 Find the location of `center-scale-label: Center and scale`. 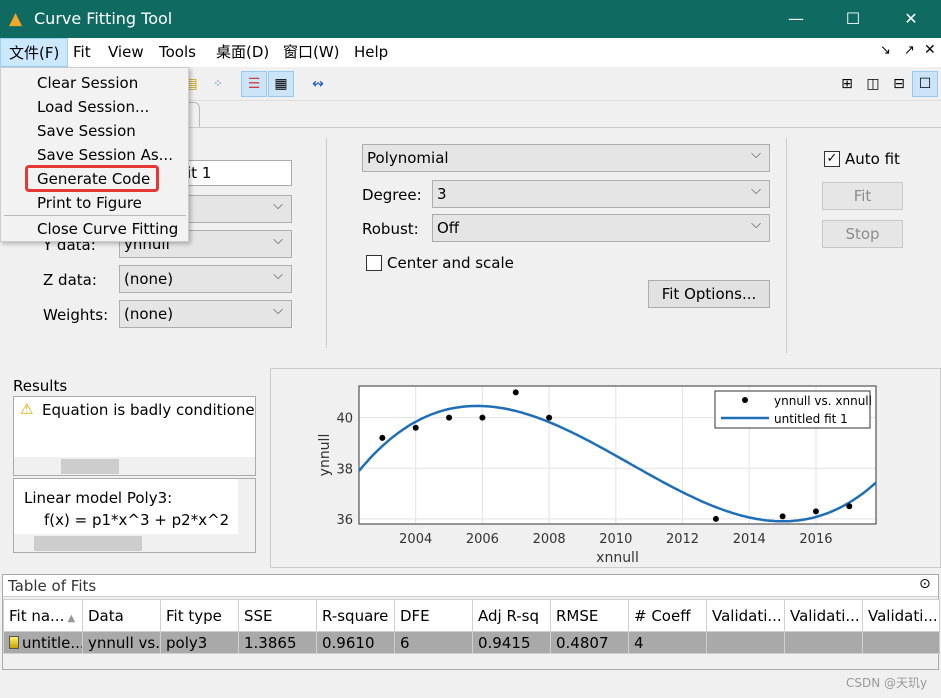

center-scale-label: Center and scale is located at coordinates (450, 263).